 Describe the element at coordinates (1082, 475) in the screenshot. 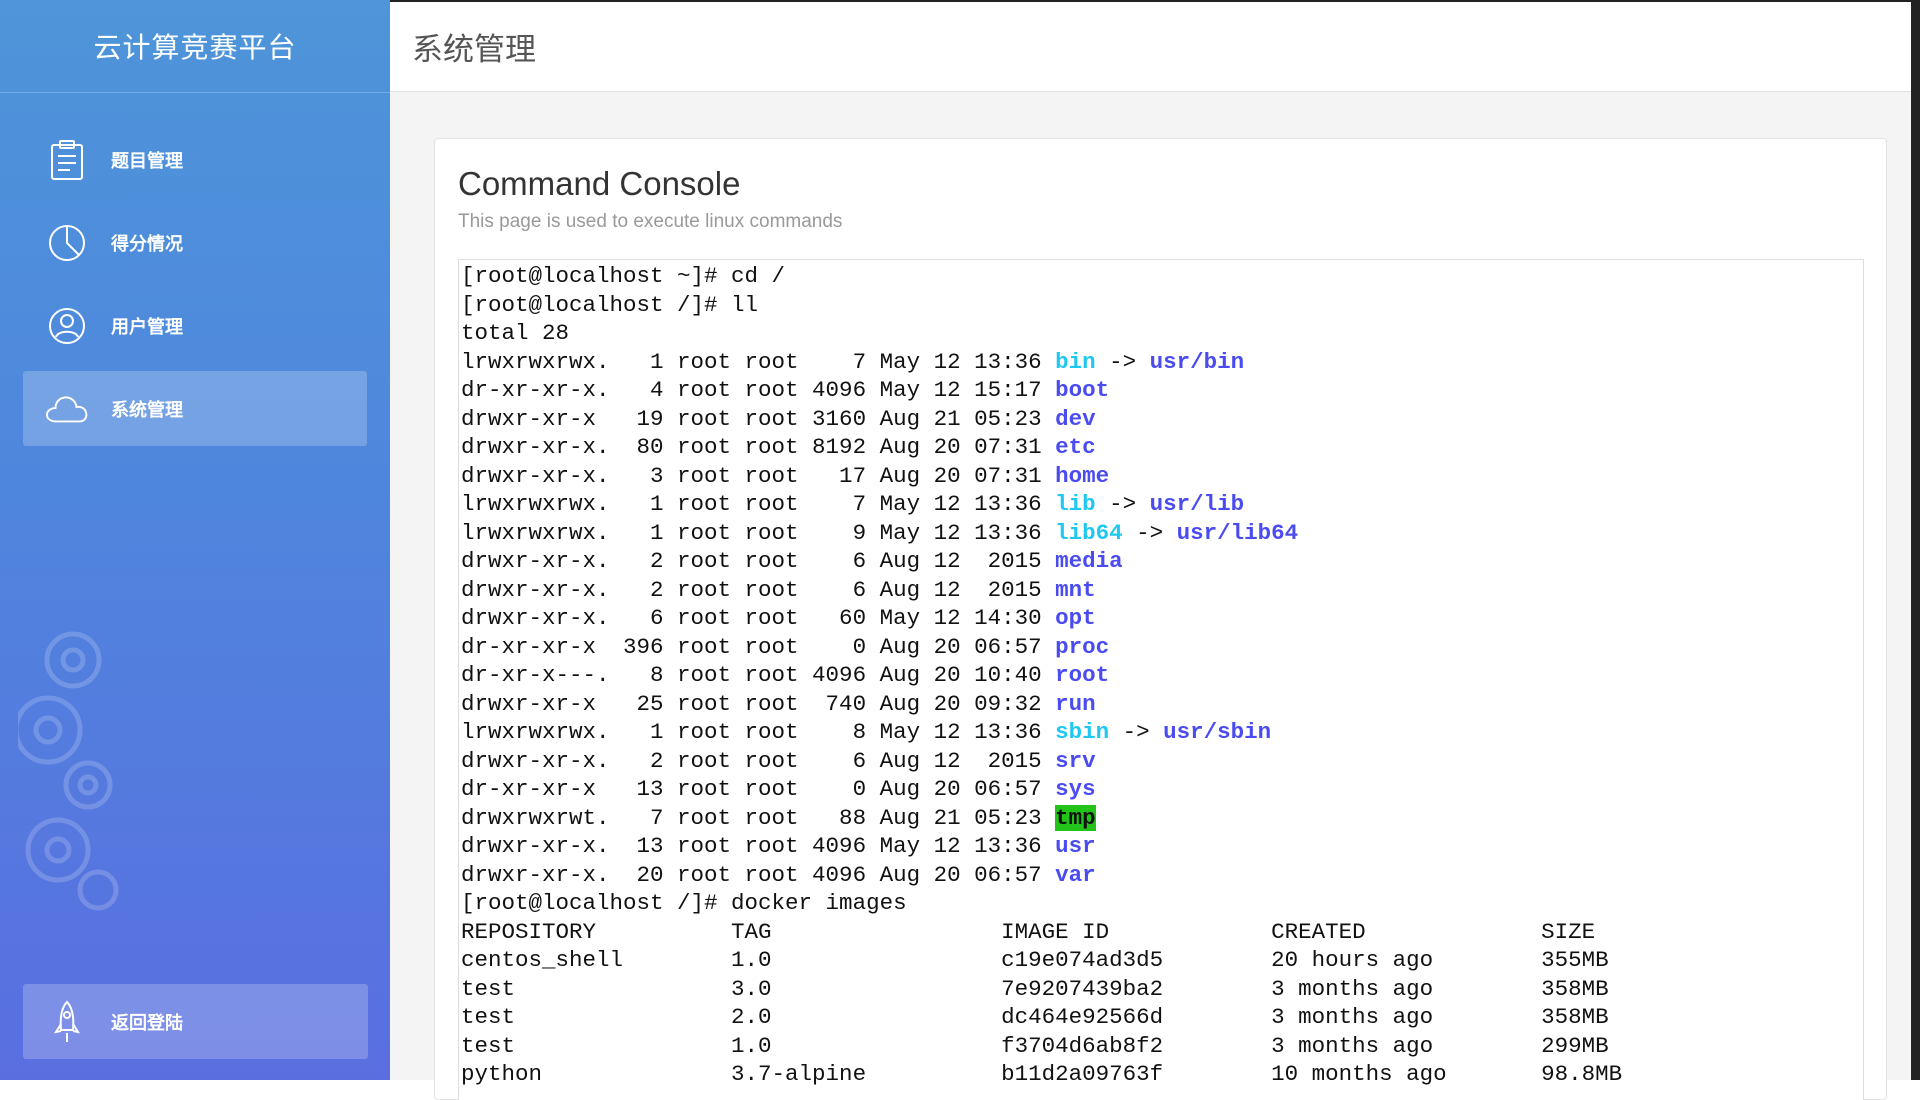

I see `directory-name: home` at that location.